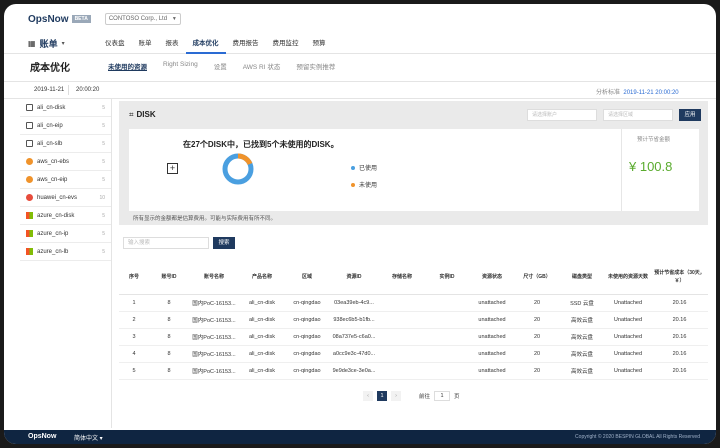 The image size is (720, 448). I want to click on tab-item: AWS RI 状态, so click(262, 66).